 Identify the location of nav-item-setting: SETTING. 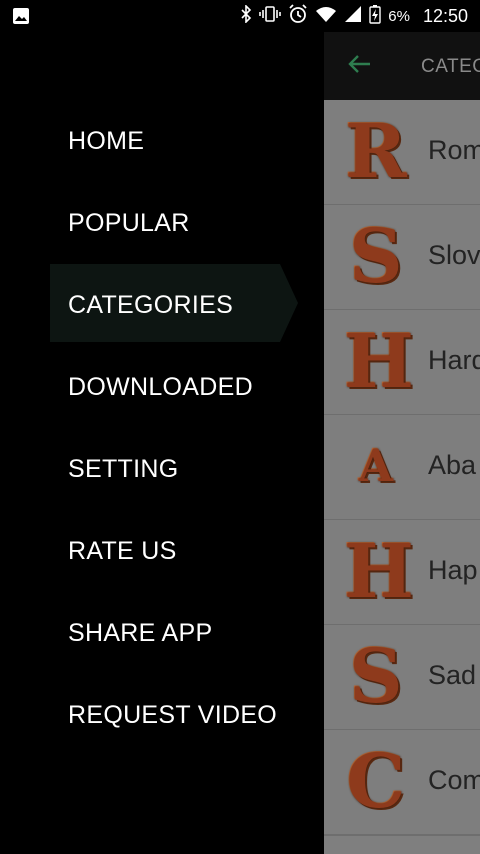
(123, 469).